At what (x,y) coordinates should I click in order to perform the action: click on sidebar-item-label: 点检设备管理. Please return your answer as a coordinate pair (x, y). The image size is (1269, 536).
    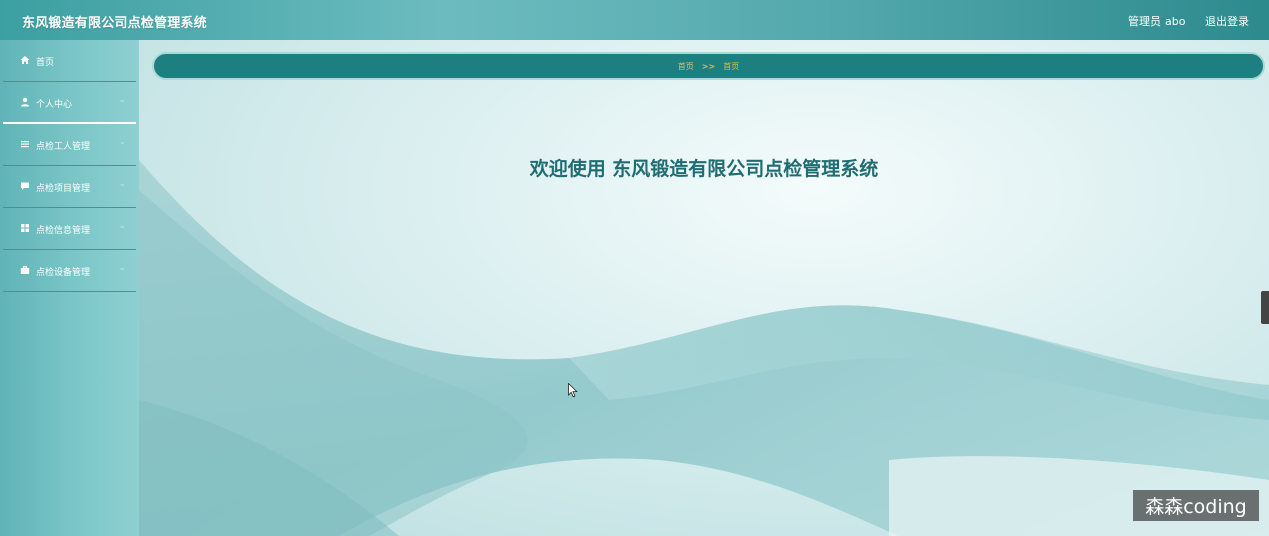
    Looking at the image, I should click on (63, 273).